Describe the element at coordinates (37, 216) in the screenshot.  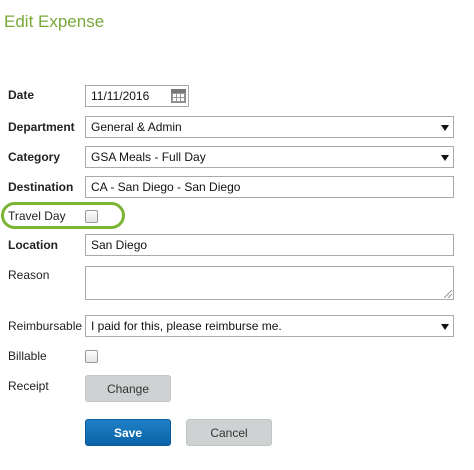
I see `travel-day-label: Travel Day` at that location.